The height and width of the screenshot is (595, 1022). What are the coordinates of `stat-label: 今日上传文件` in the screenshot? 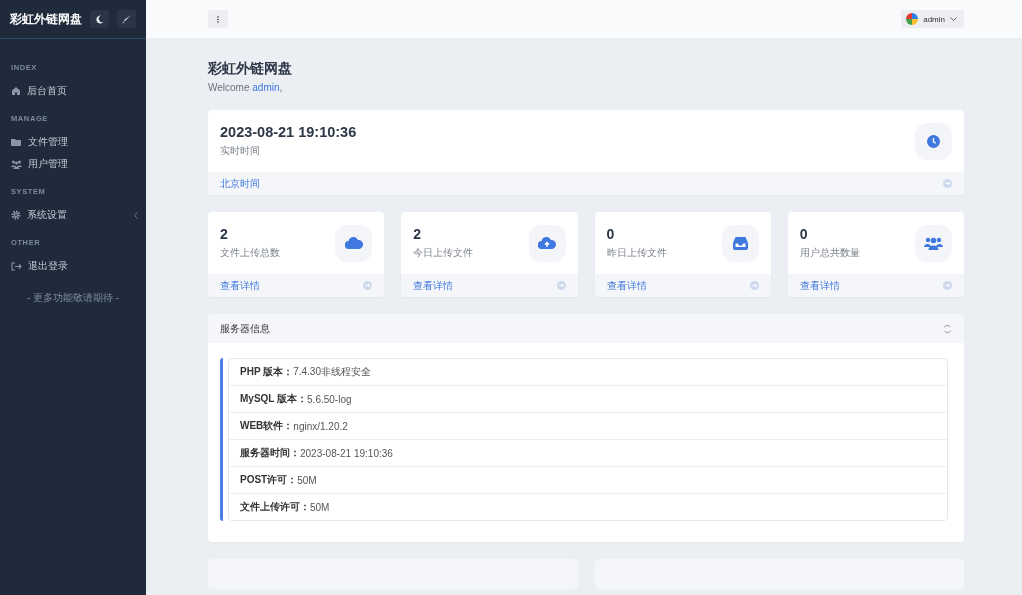 It's located at (443, 253).